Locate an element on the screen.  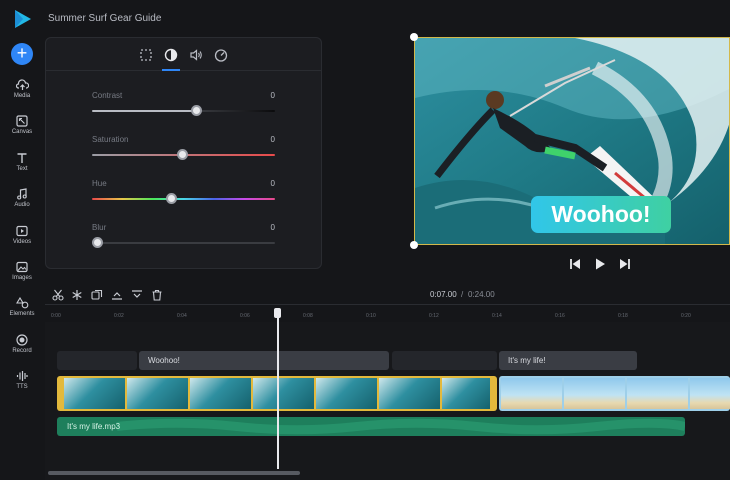
saturation-value: 0 is located at coordinates (272, 139).